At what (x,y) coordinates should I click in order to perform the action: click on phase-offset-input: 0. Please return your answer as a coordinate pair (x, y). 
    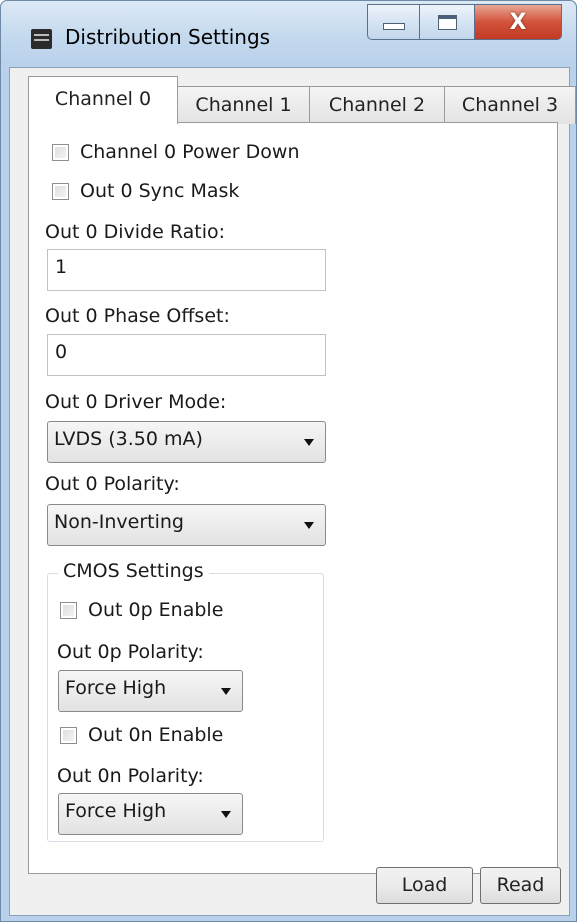
    Looking at the image, I should click on (186, 355).